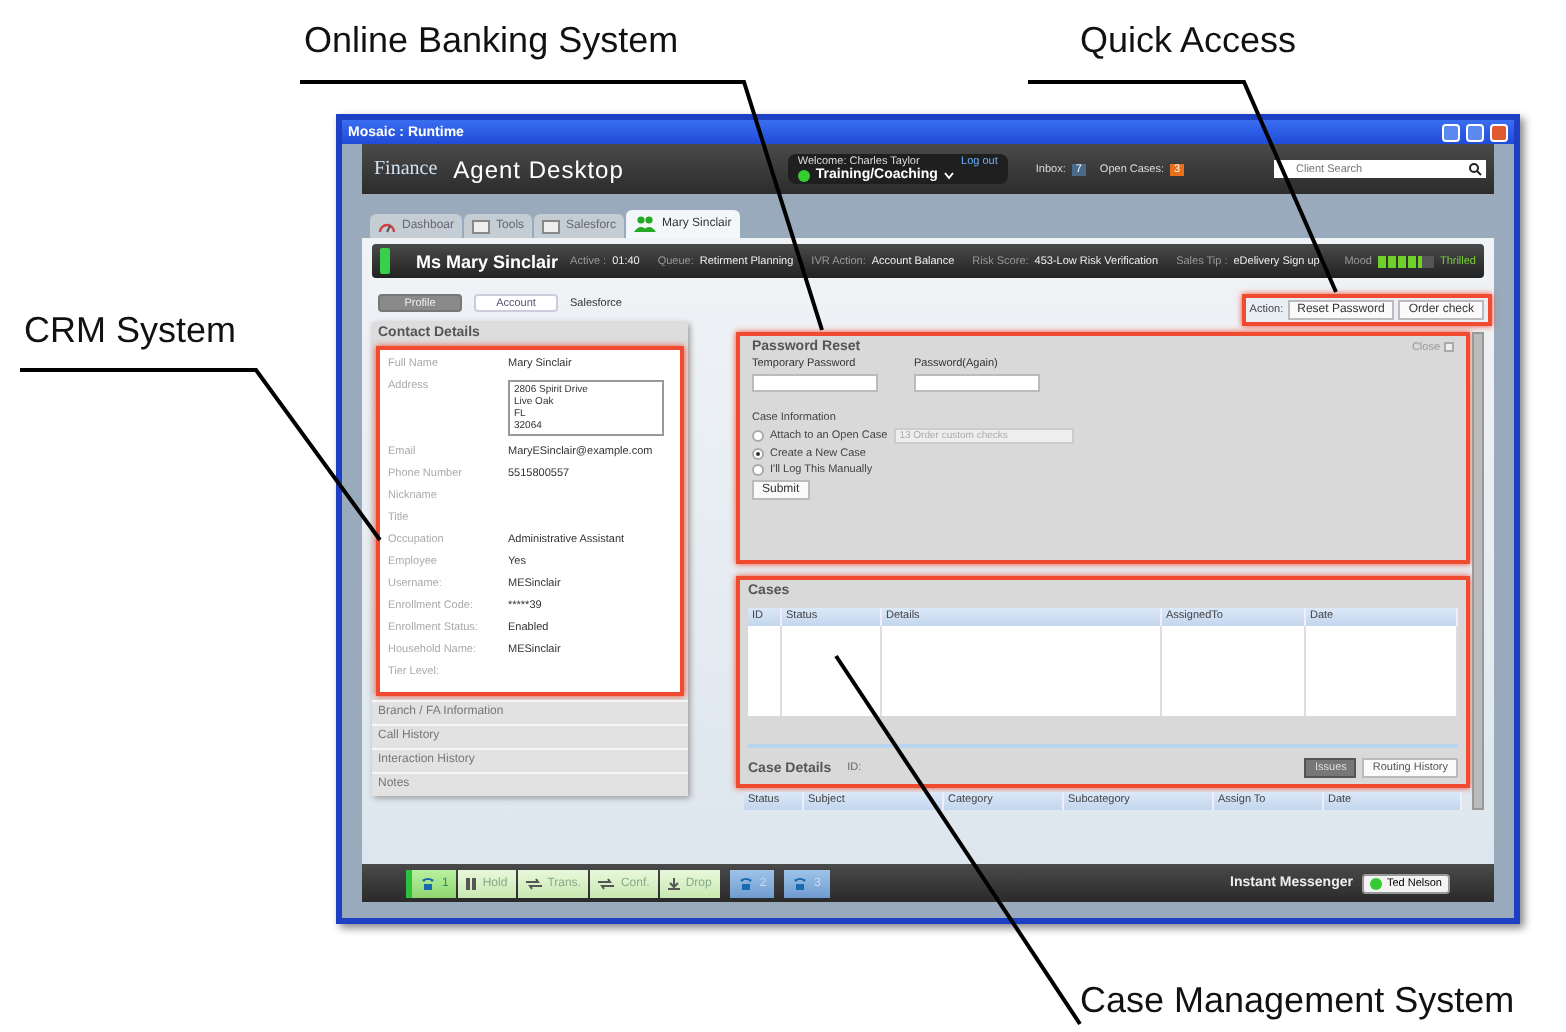 The height and width of the screenshot is (1032, 1566). Describe the element at coordinates (406, 169) in the screenshot. I see `brand-logo: Finance` at that location.